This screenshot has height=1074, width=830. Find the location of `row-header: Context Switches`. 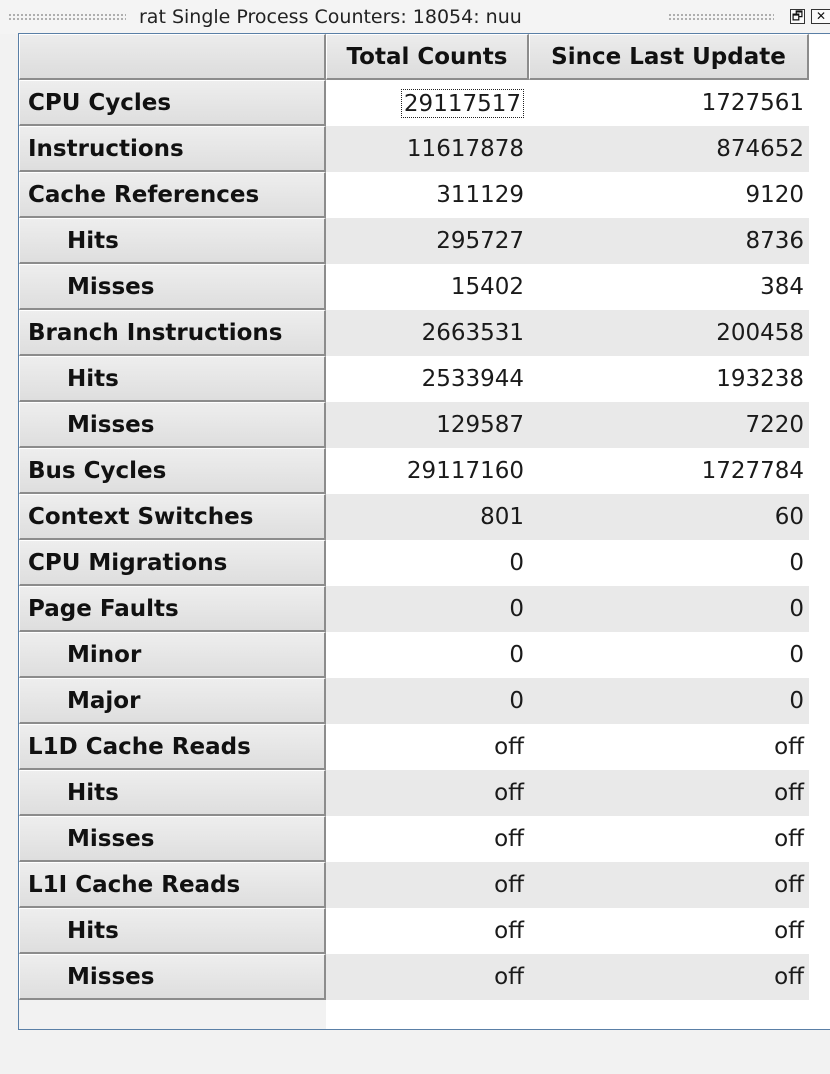

row-header: Context Switches is located at coordinates (172, 517).